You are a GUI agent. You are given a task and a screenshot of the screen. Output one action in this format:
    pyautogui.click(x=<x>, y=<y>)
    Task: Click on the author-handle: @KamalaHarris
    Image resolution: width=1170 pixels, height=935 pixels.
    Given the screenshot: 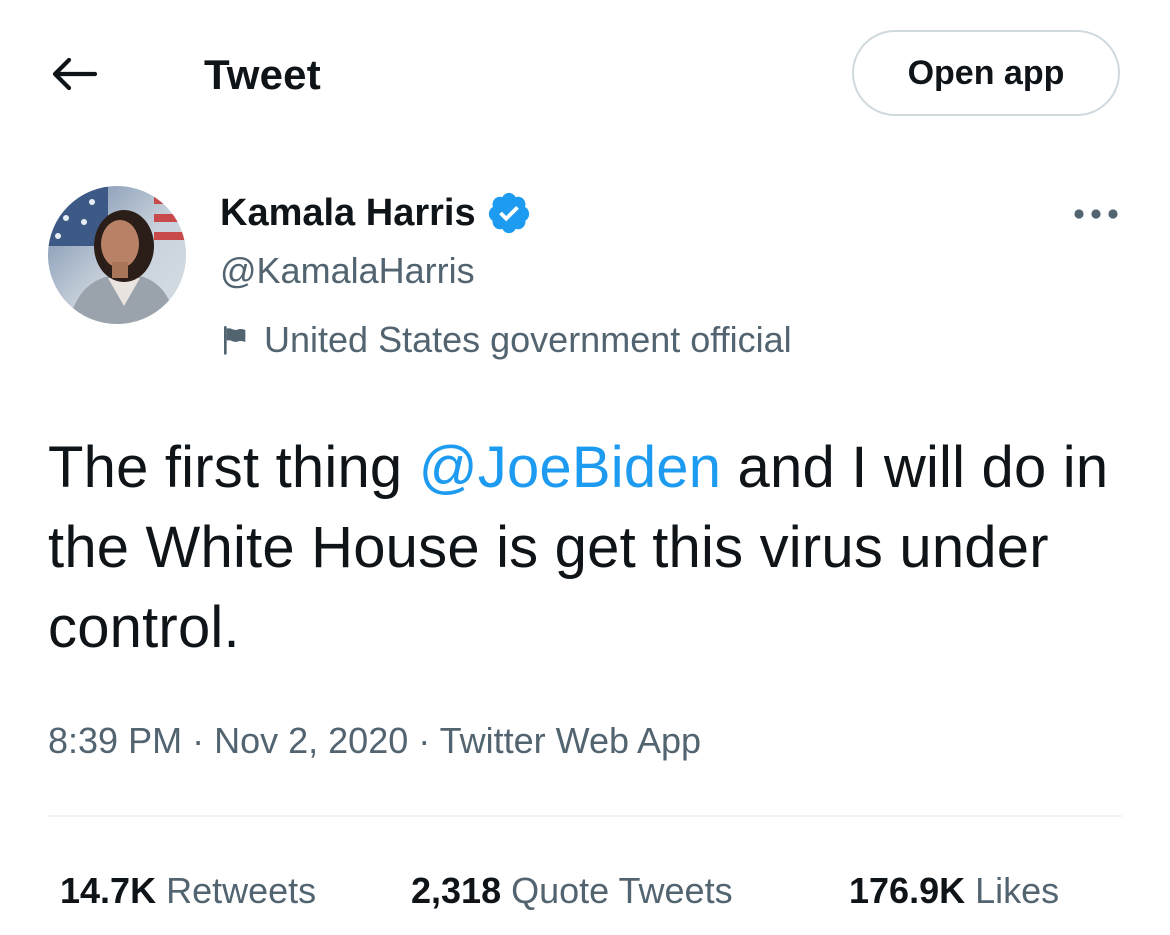 What is the action you would take?
    pyautogui.click(x=347, y=271)
    